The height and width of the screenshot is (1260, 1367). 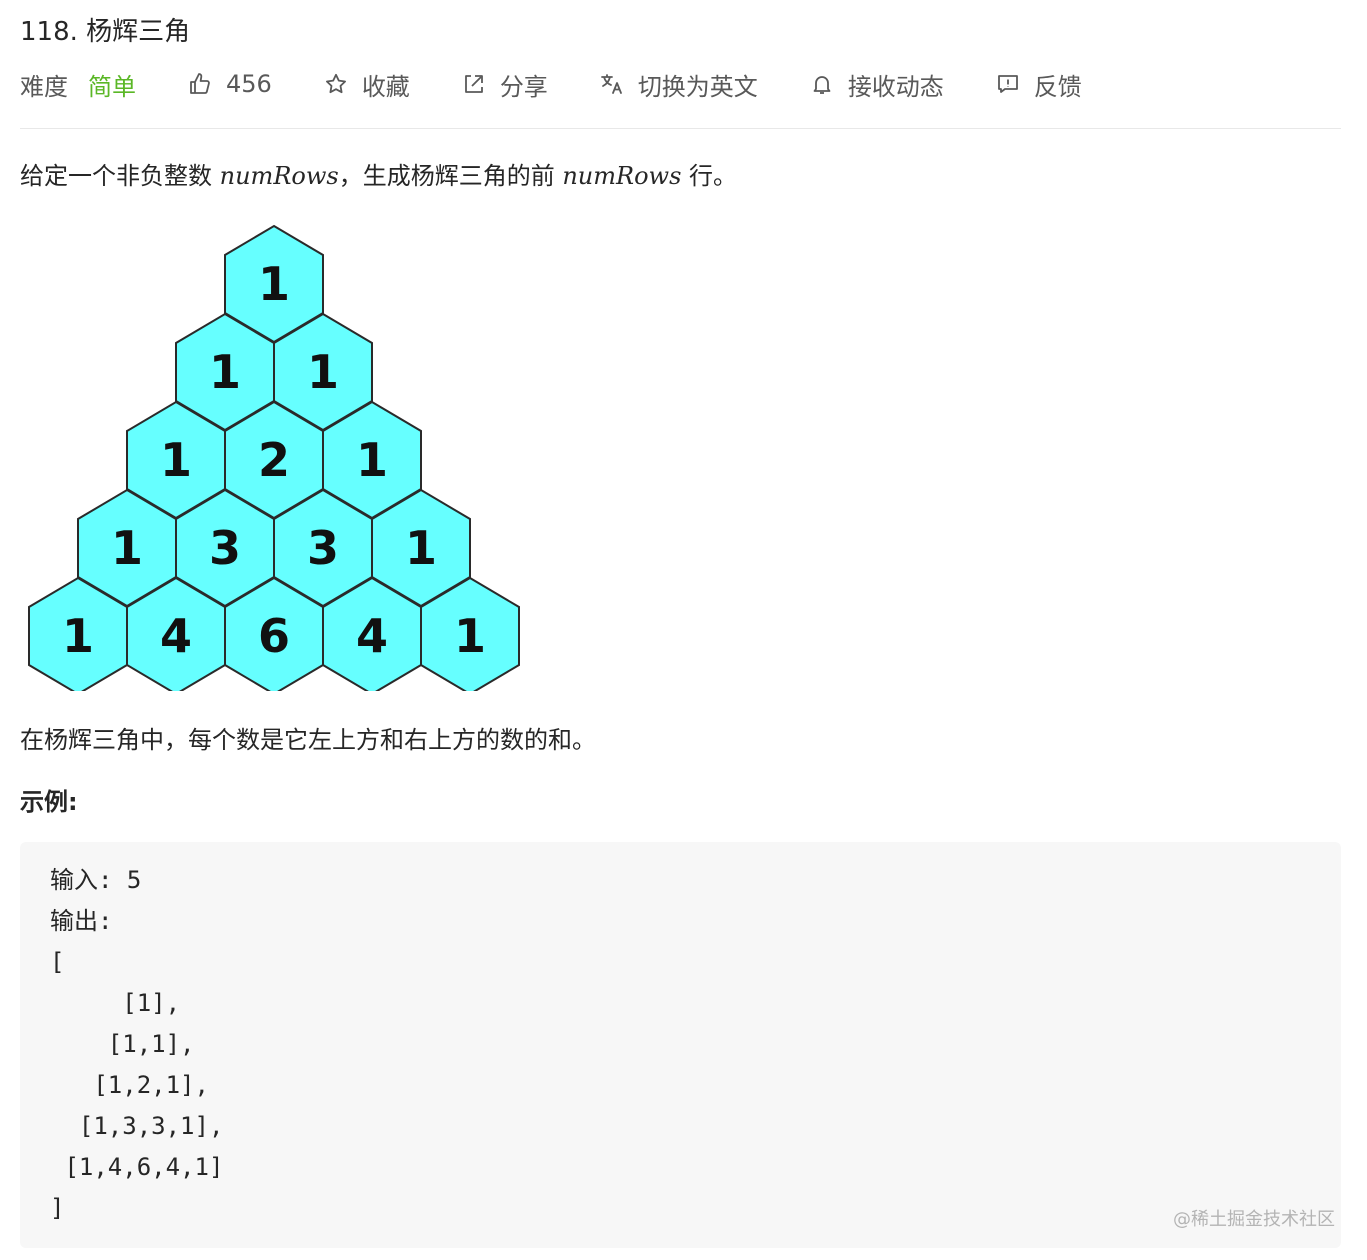 I want to click on problem-description: 给定一个非负整数 numRows，生成杨辉三角的前 numRows 行。, so click(x=378, y=176).